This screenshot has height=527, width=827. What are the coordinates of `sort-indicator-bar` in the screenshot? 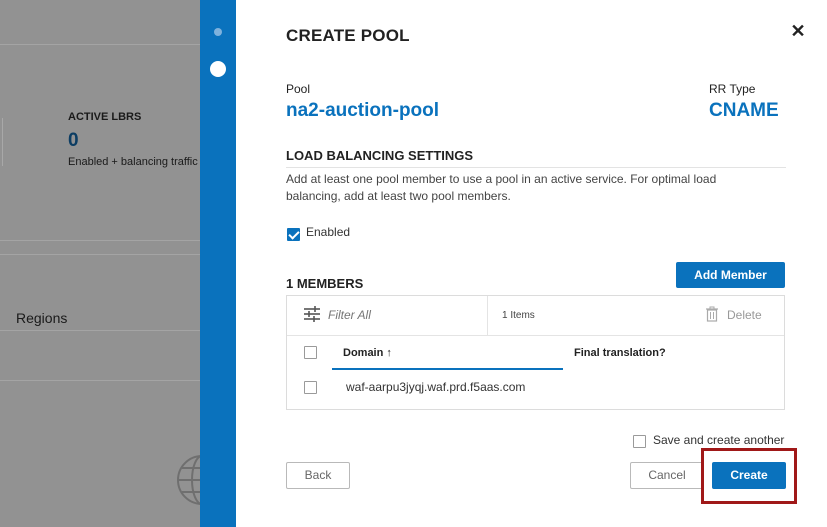 It's located at (447, 369).